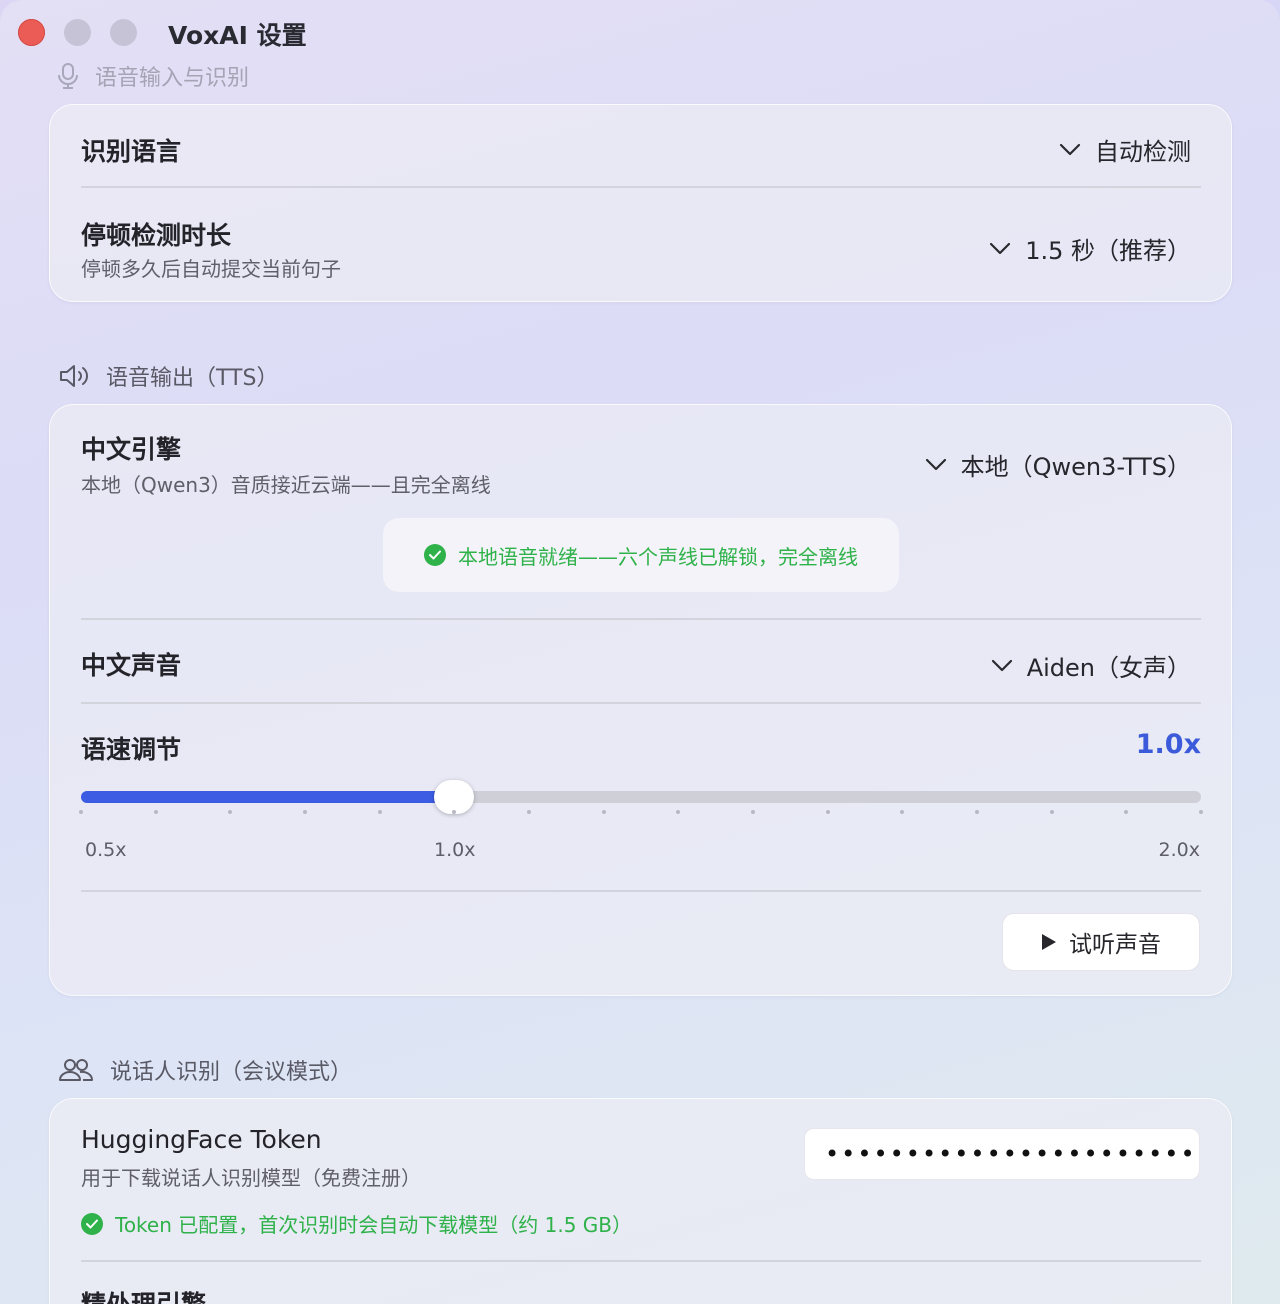 The height and width of the screenshot is (1304, 1280). Describe the element at coordinates (68, 76) in the screenshot. I see `microphone-icon` at that location.